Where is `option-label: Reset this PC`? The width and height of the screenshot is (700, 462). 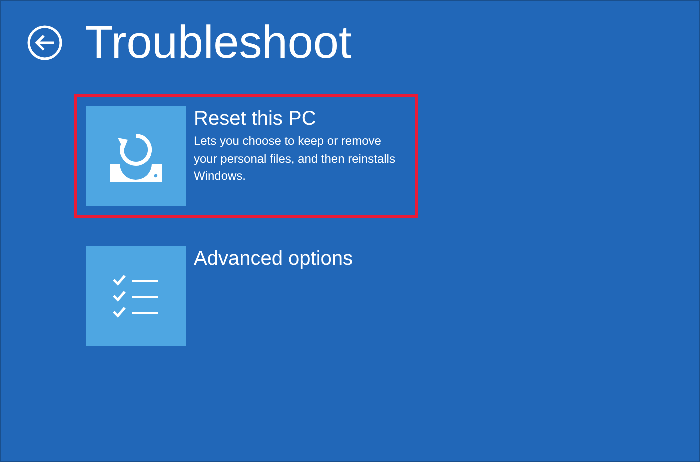 option-label: Reset this PC is located at coordinates (256, 119).